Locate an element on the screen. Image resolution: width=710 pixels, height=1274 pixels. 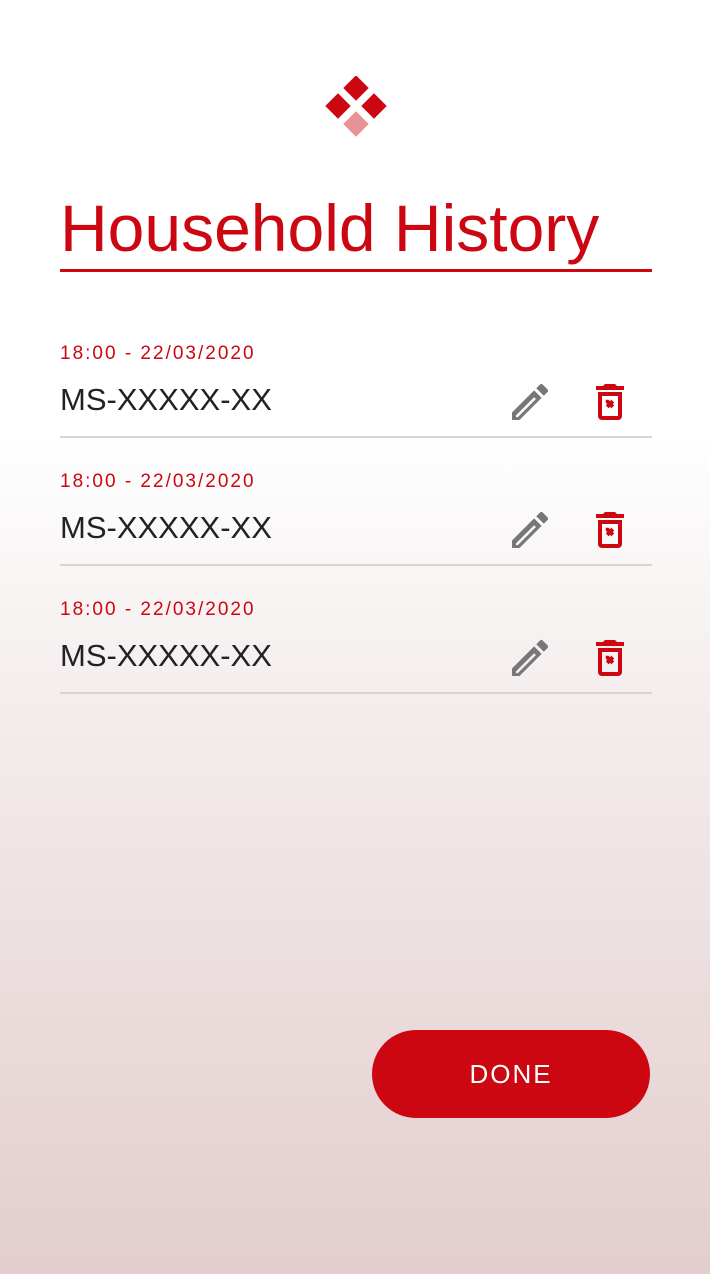
done-button: DONE is located at coordinates (511, 1074).